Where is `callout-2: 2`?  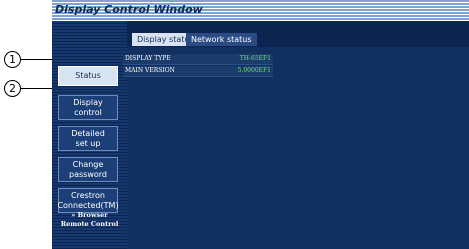
callout-2: 2 is located at coordinates (12, 88).